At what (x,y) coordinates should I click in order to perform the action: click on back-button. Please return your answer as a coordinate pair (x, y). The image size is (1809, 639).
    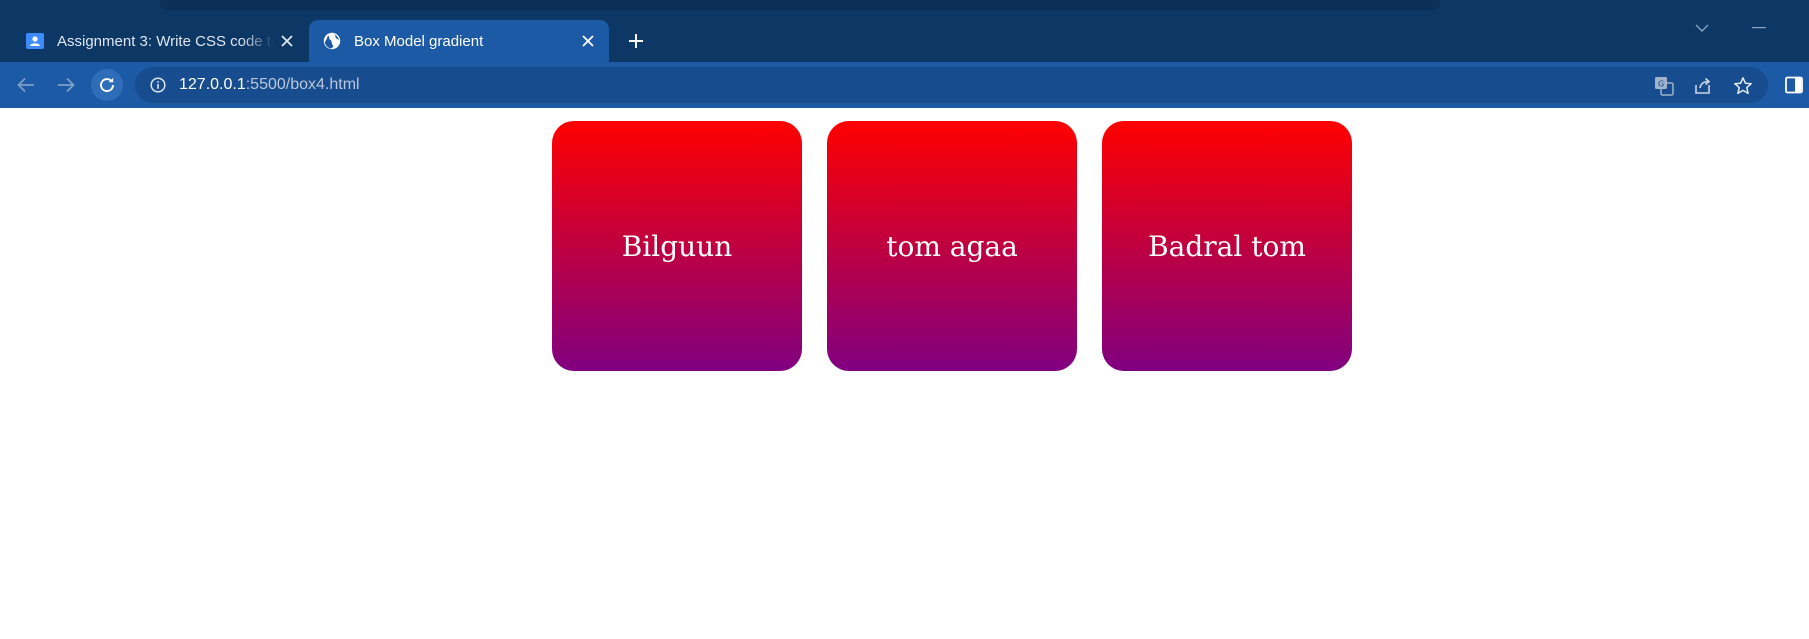
    Looking at the image, I should click on (26, 85).